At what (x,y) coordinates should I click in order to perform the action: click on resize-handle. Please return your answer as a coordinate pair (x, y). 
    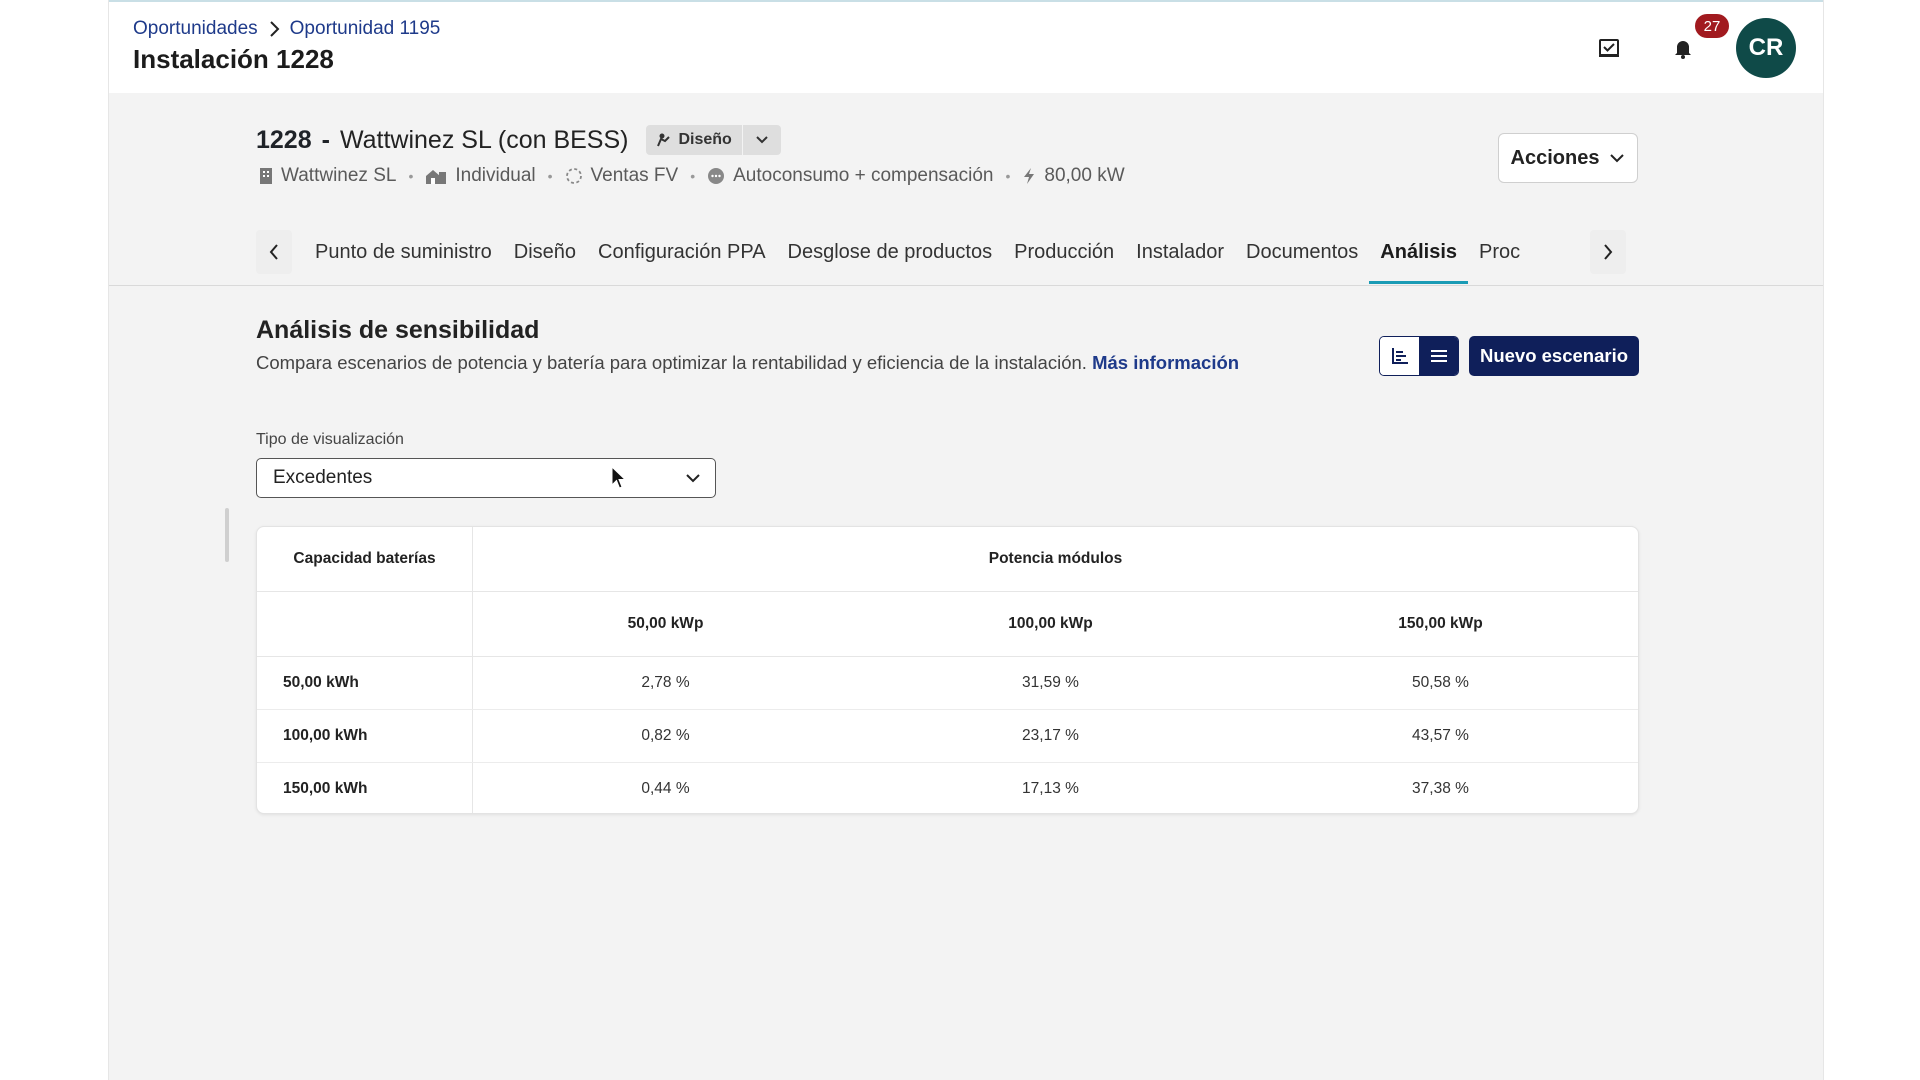
    Looking at the image, I should click on (227, 535).